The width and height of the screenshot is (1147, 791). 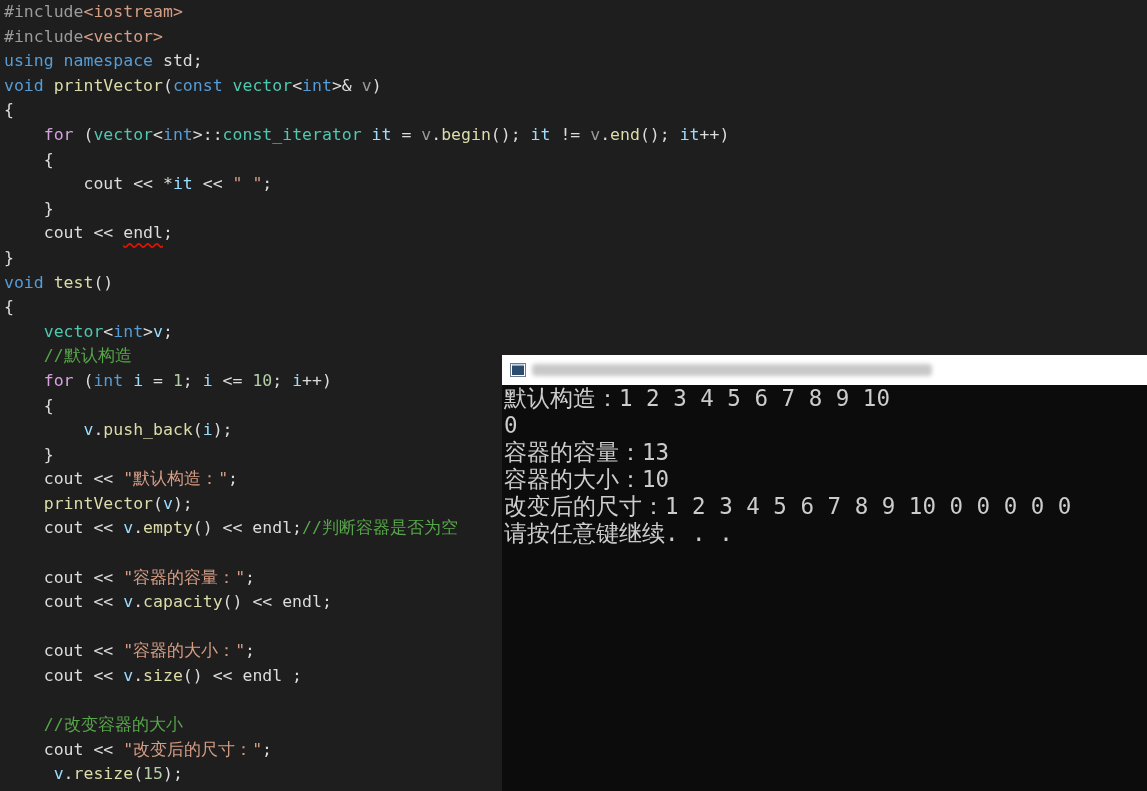 I want to click on code-line: cout << v.size() << endl ;, so click(x=172, y=676).